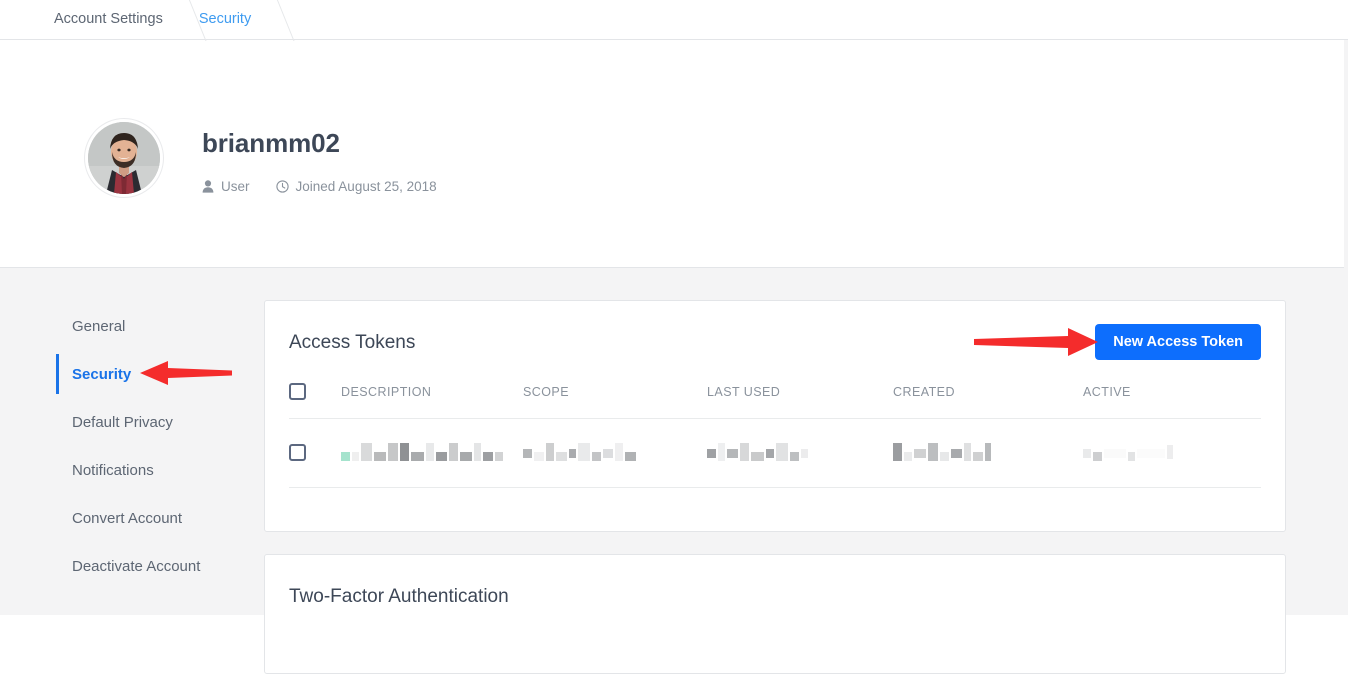 This screenshot has width=1348, height=674. Describe the element at coordinates (160, 374) in the screenshot. I see `sidebar-item-security: Security` at that location.